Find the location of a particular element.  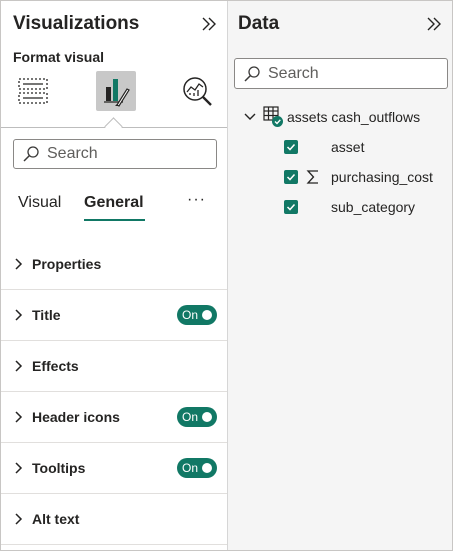

section-label: Tooltips is located at coordinates (59, 468).